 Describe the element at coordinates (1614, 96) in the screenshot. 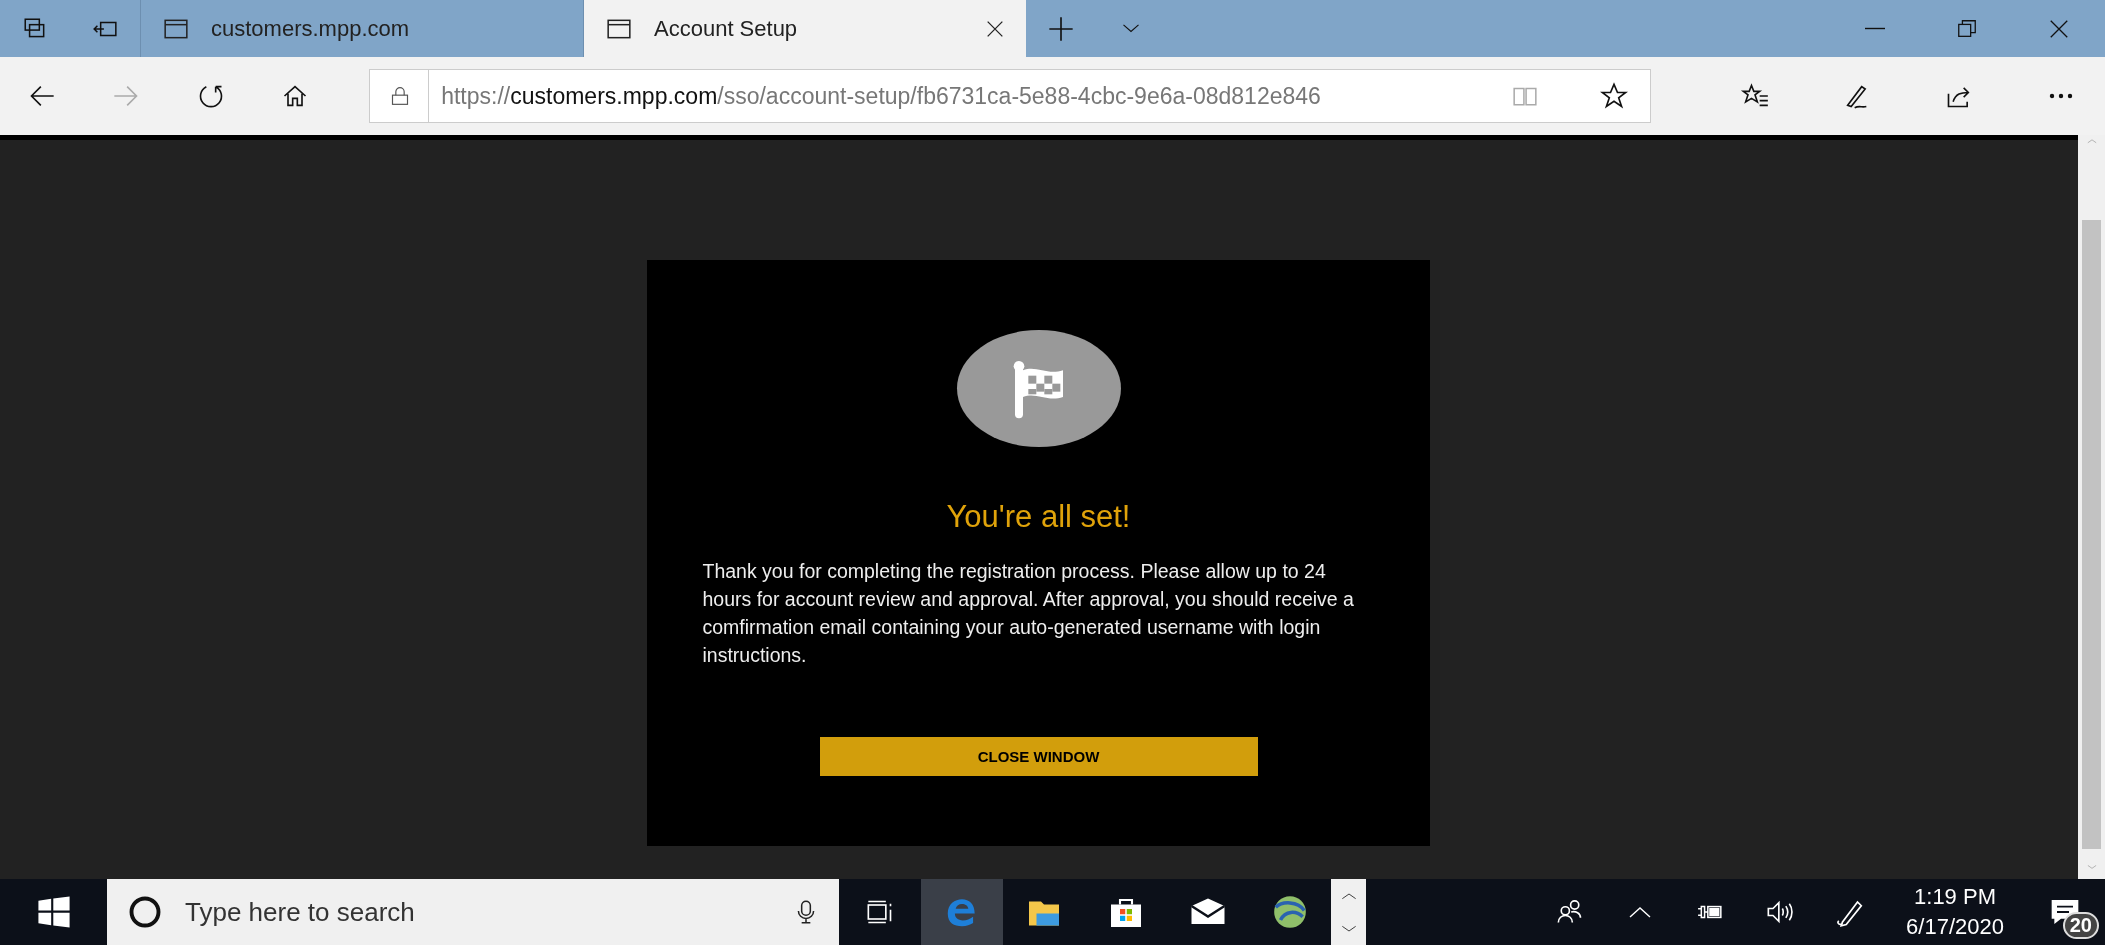

I see `favorite-star-icon` at that location.